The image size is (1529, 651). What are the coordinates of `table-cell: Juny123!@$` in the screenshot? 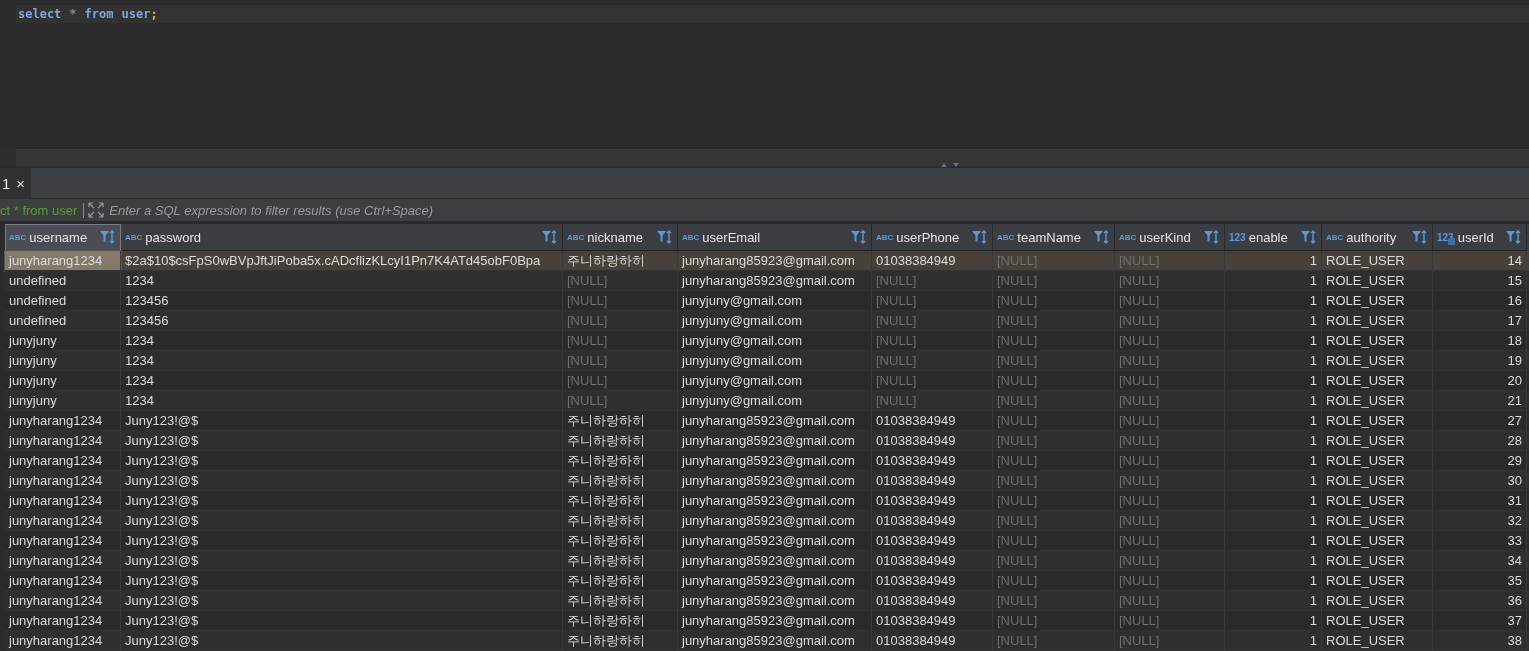 It's located at (342, 641).